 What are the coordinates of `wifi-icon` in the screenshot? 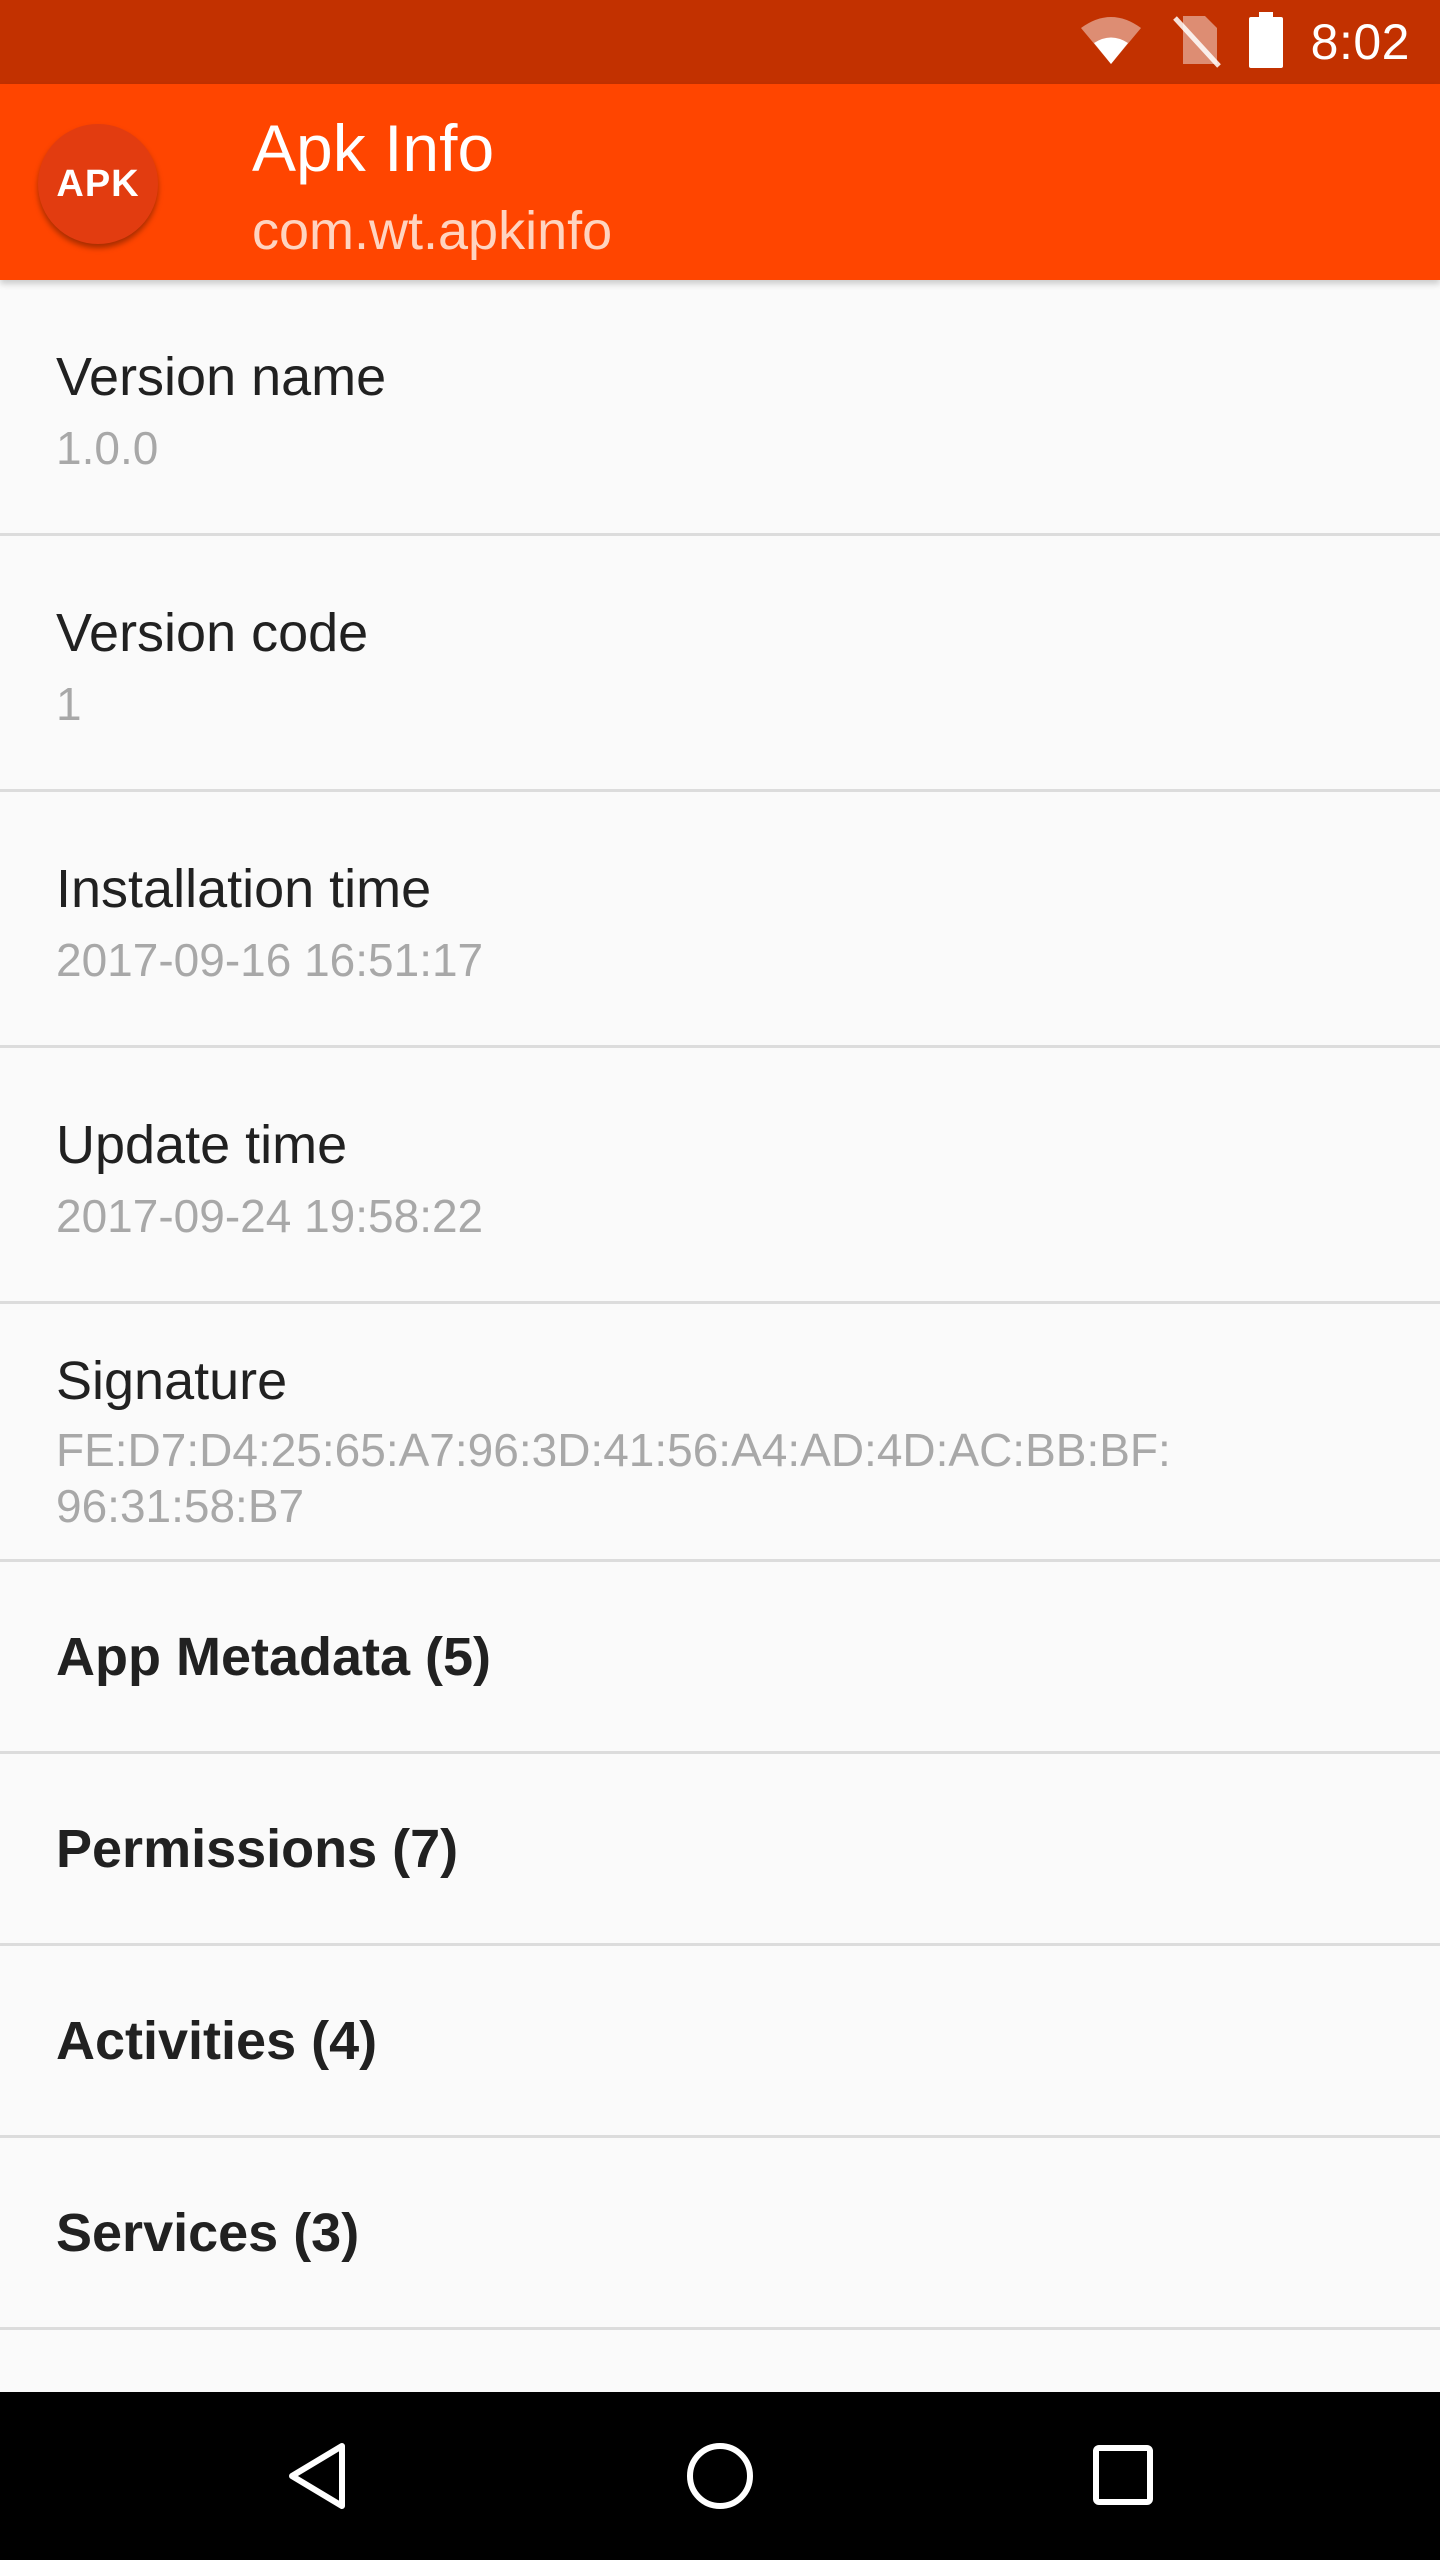 It's located at (1111, 42).